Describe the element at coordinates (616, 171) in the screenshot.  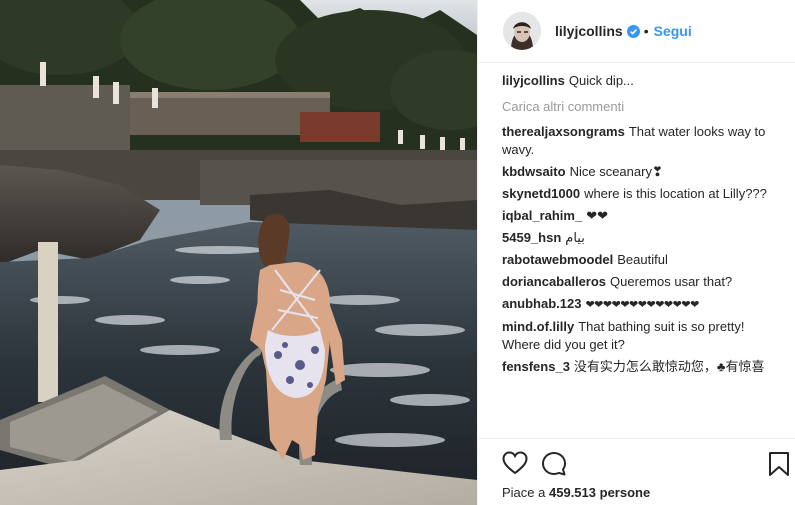
I see `comment-text: Nice sceanary❣` at that location.